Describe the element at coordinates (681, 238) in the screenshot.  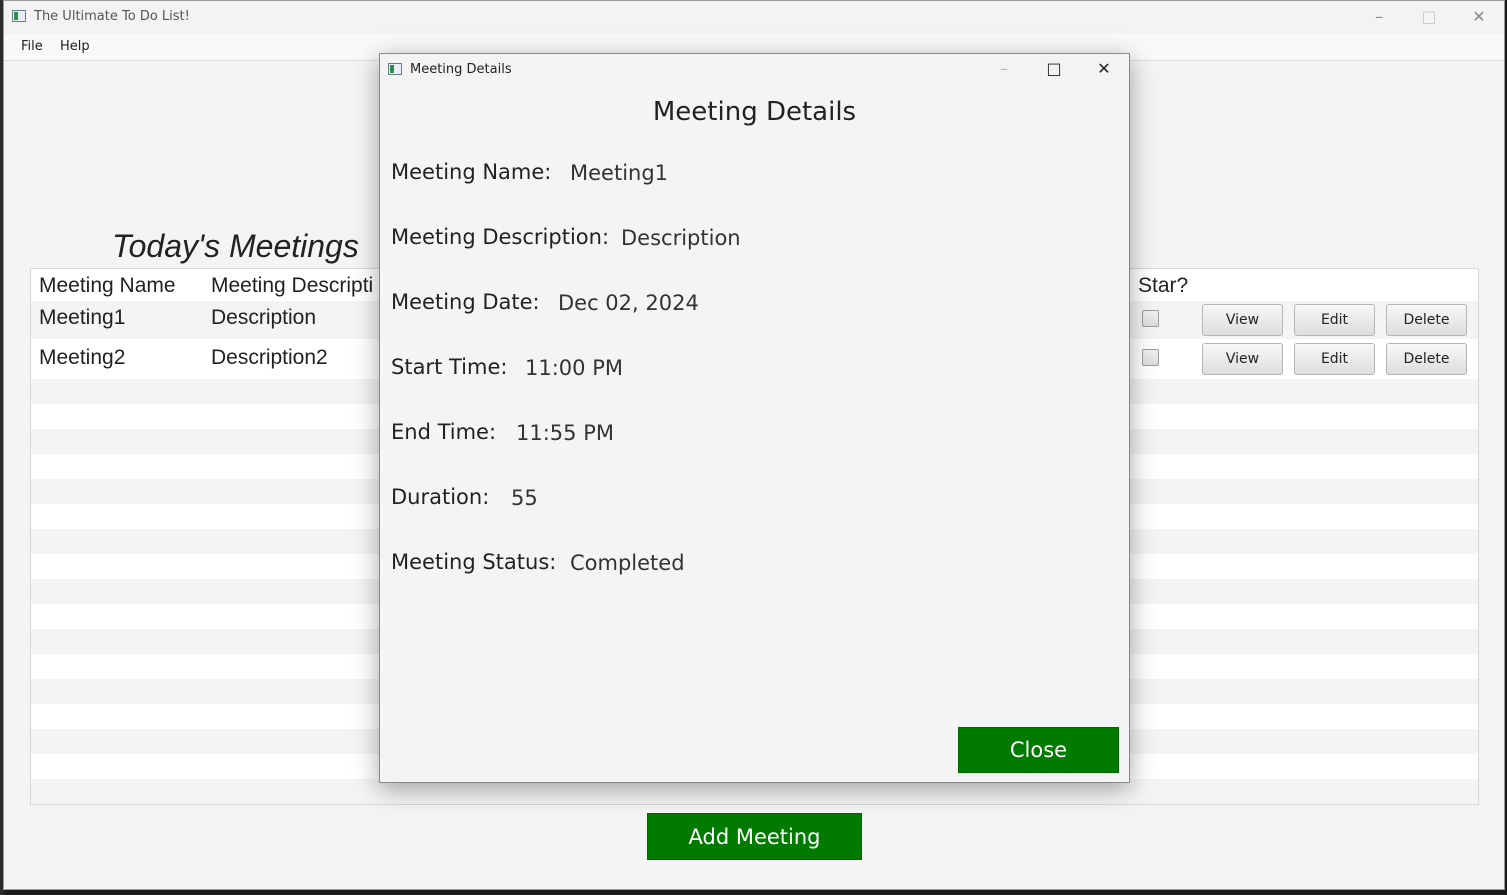
I see `meeting-description-value: Description` at that location.